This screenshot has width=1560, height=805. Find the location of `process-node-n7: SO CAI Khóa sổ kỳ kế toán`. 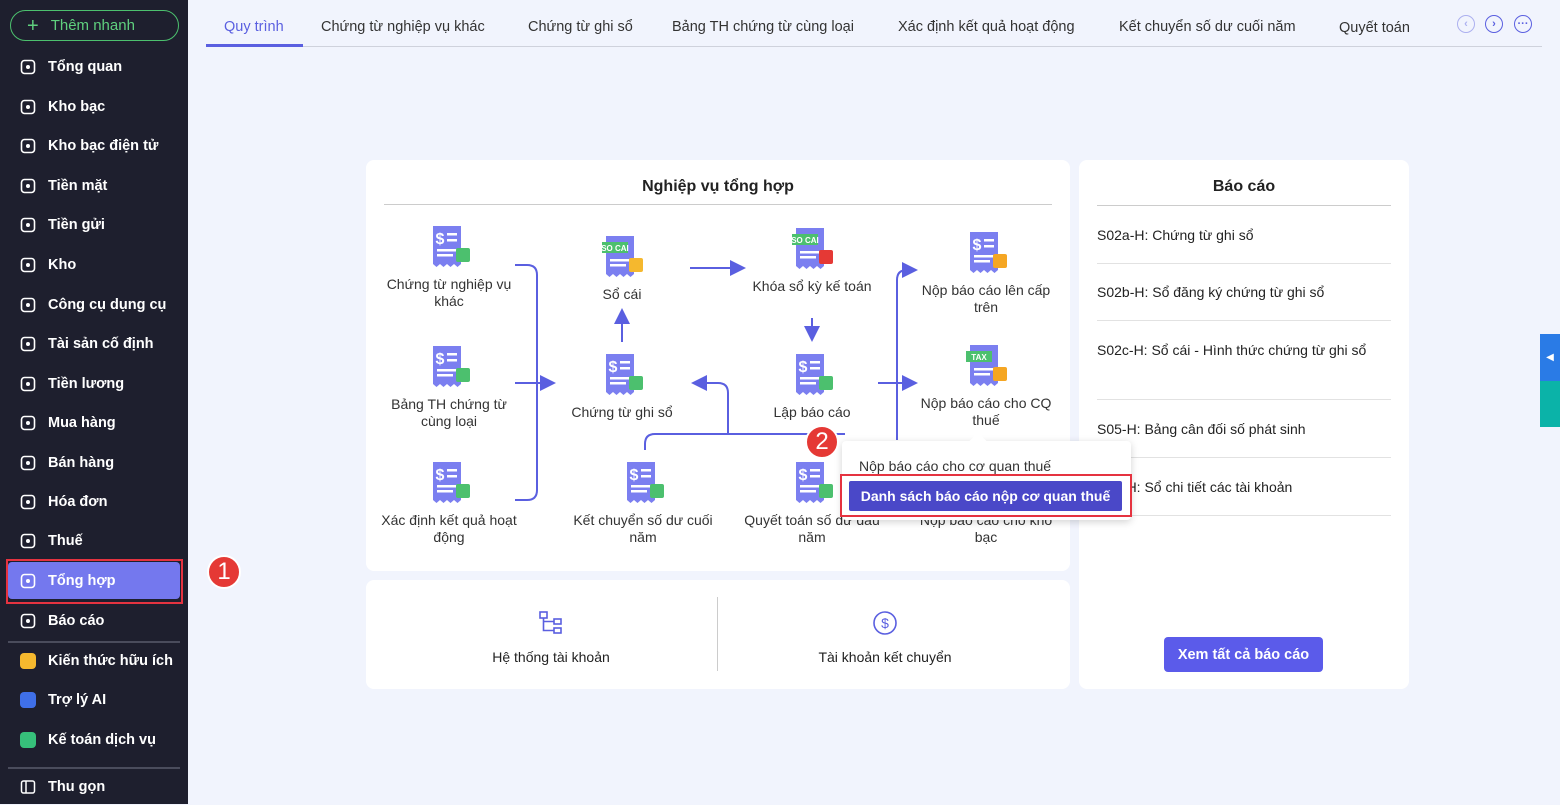

process-node-n7: SO CAI Khóa sổ kỳ kế toán is located at coordinates (812, 259).